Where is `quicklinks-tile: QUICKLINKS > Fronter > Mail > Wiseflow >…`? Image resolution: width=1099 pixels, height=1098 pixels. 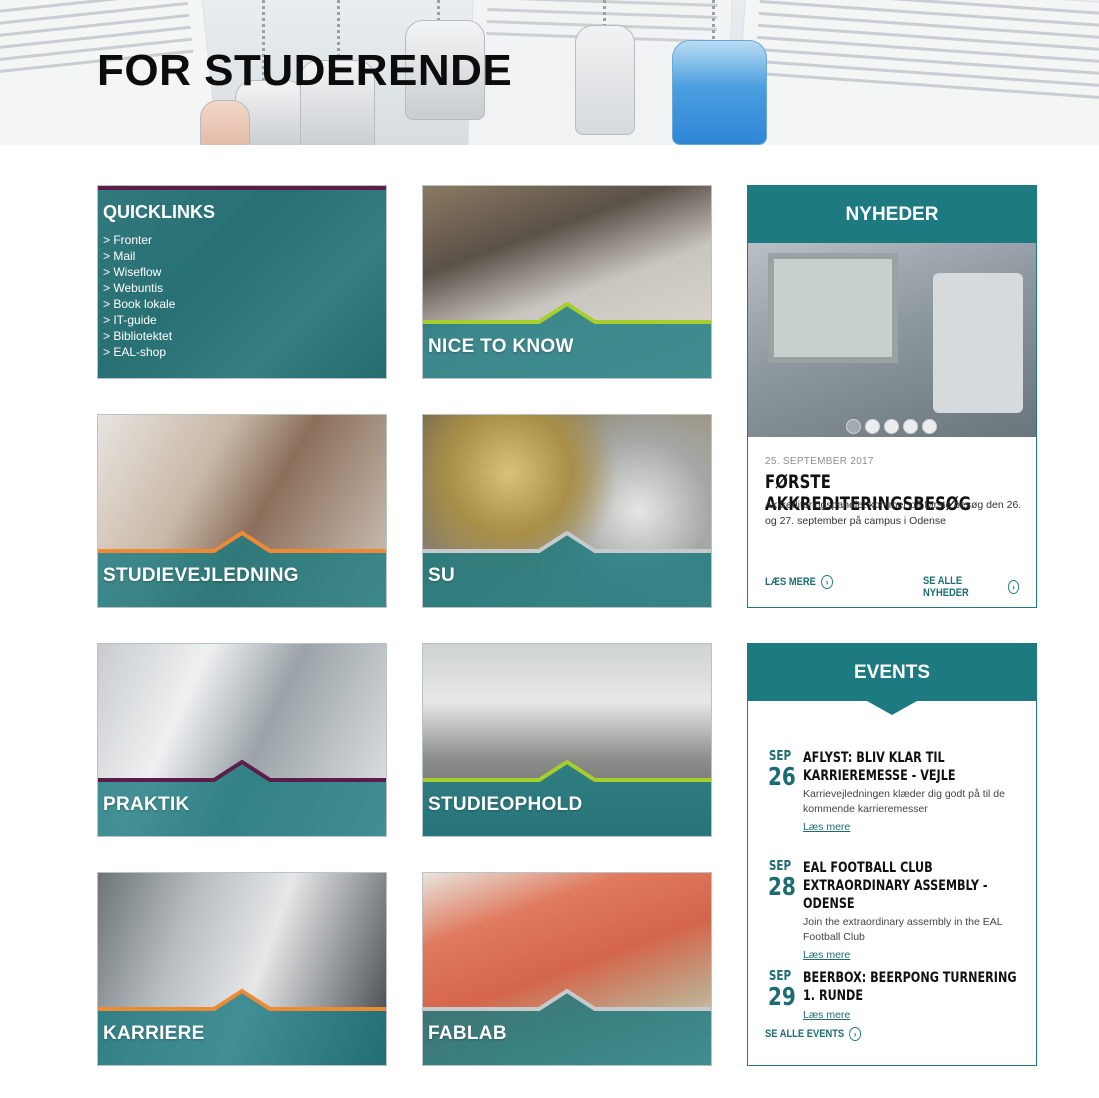
quicklinks-tile: QUICKLINKS > Fronter > Mail > Wiseflow >… is located at coordinates (242, 282).